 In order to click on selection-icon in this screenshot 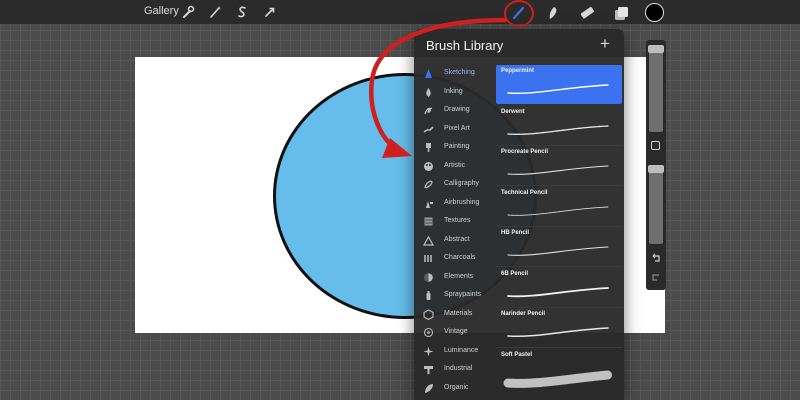, I will do `click(242, 12)`.